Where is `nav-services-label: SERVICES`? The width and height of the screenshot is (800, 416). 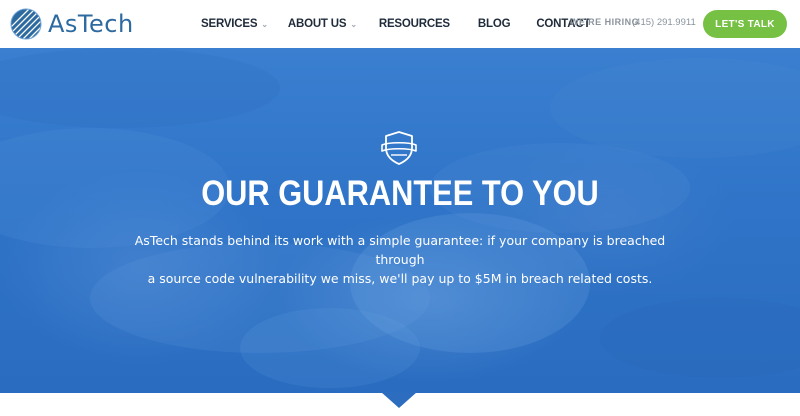
nav-services-label: SERVICES is located at coordinates (229, 24).